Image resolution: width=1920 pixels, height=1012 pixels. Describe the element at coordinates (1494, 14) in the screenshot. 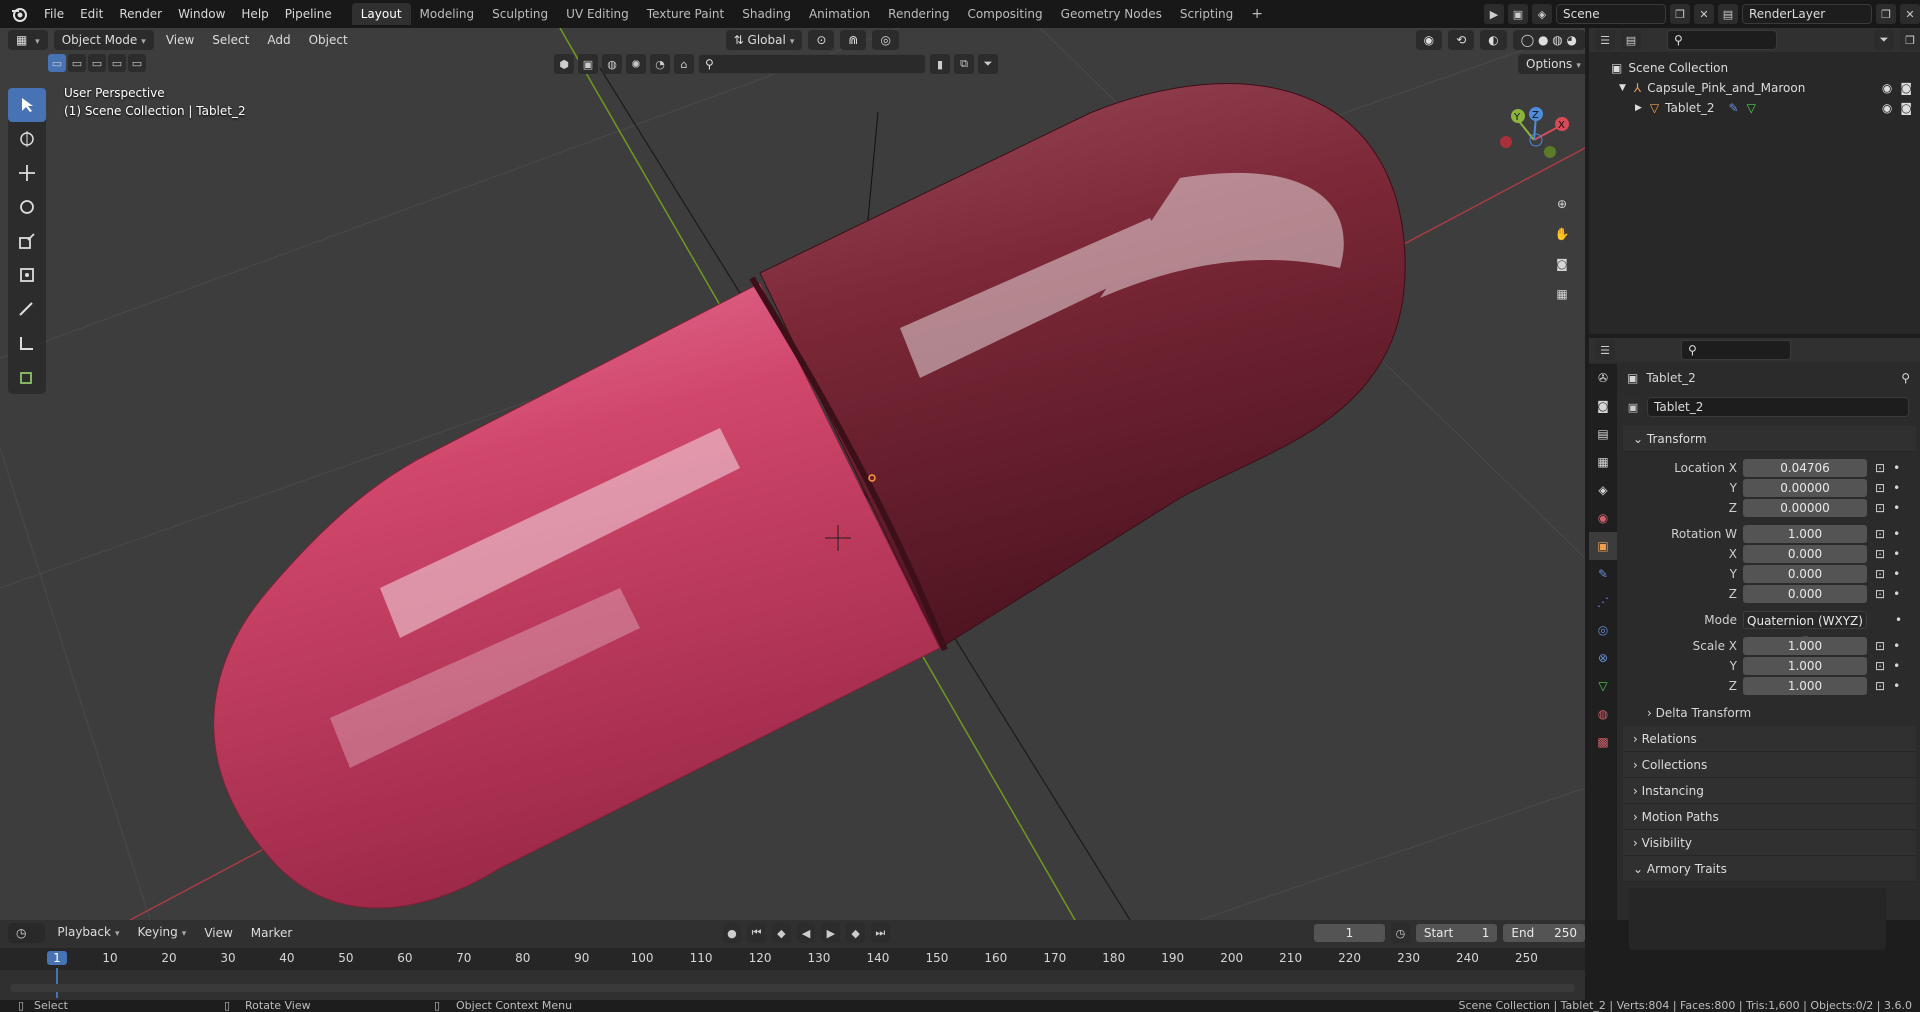

I see `play-render-icon: ▶` at that location.